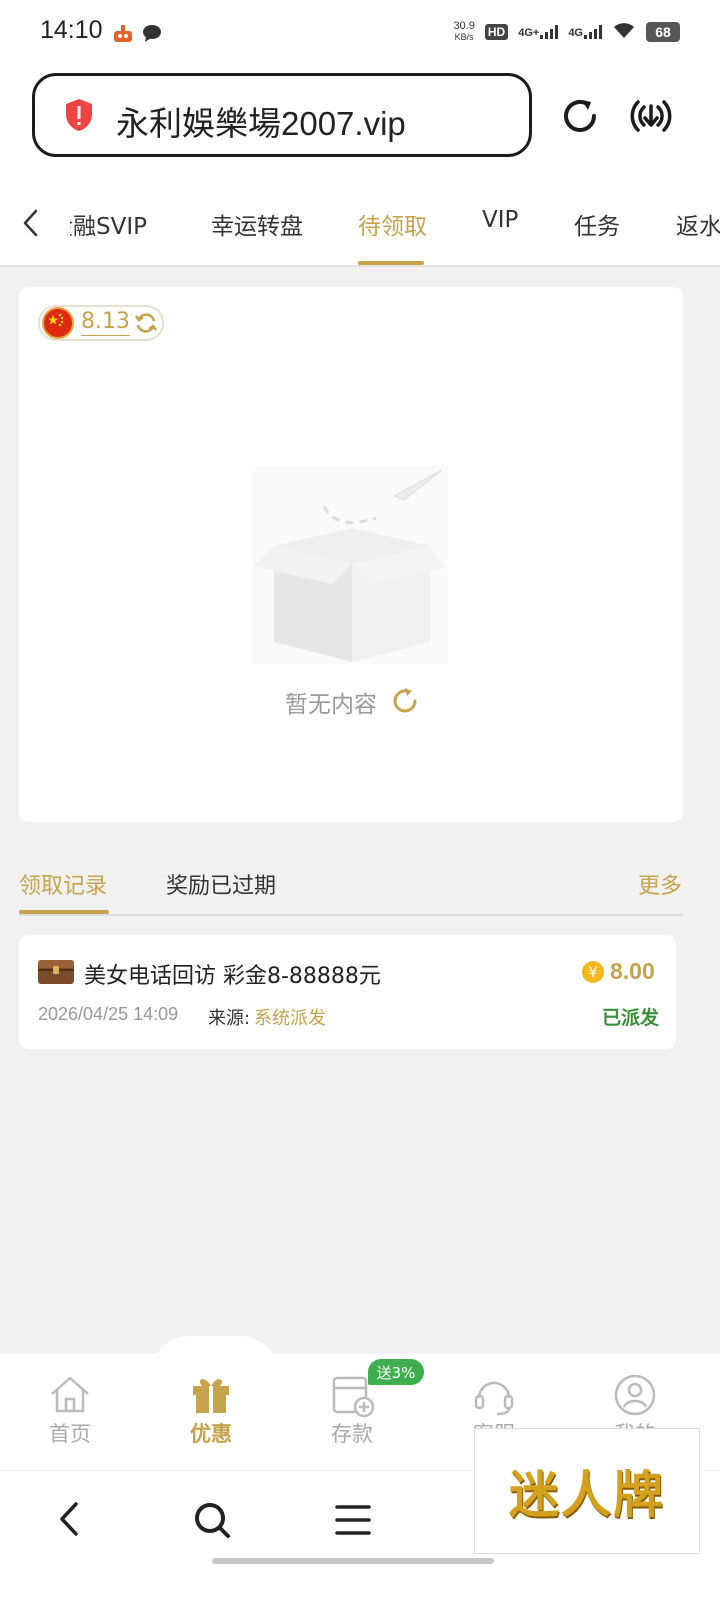 The image size is (720, 1601). I want to click on reload-icon, so click(580, 118).